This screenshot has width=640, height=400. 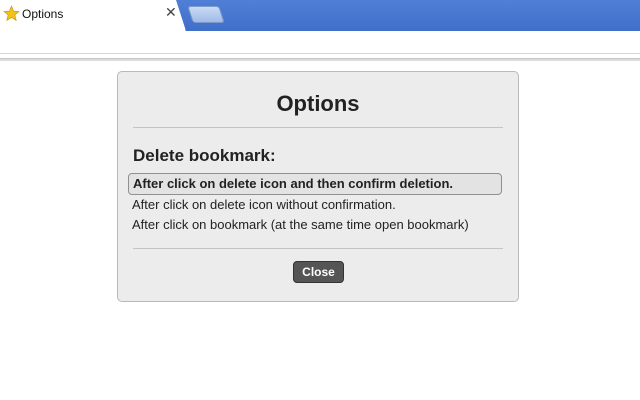 What do you see at coordinates (93, 15) in the screenshot?
I see `tab-options: Options ✕` at bounding box center [93, 15].